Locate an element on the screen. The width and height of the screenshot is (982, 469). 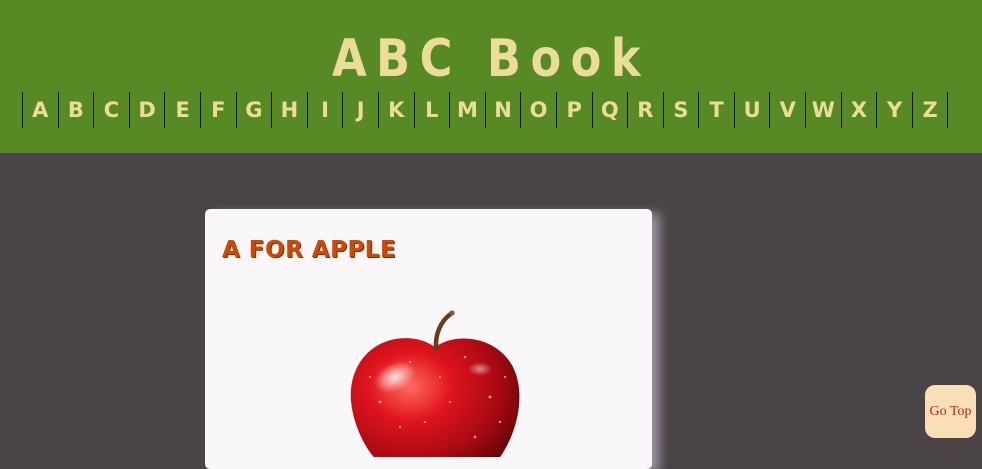
letter-link-x: X is located at coordinates (858, 110).